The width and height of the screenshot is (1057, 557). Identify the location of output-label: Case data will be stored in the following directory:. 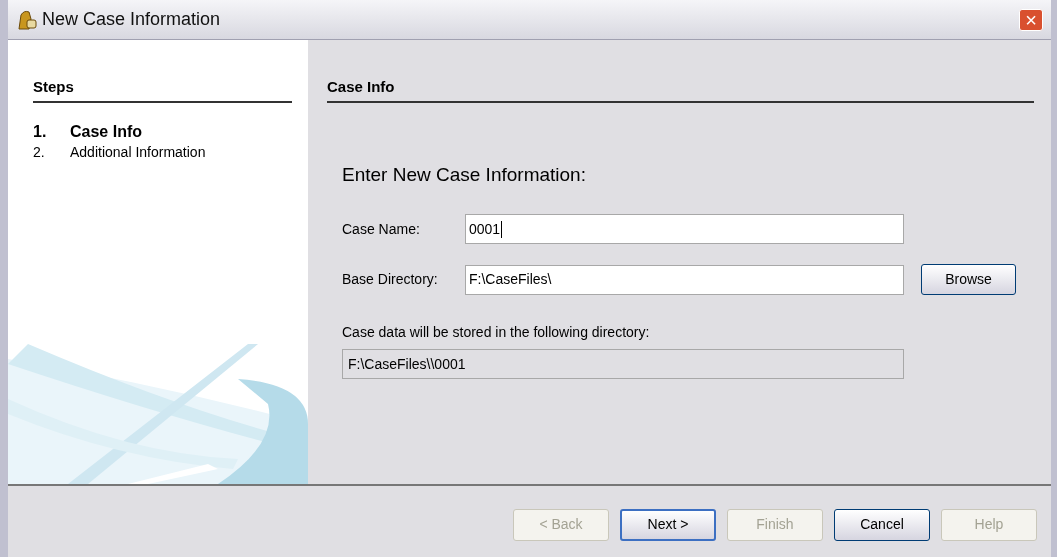
(496, 332).